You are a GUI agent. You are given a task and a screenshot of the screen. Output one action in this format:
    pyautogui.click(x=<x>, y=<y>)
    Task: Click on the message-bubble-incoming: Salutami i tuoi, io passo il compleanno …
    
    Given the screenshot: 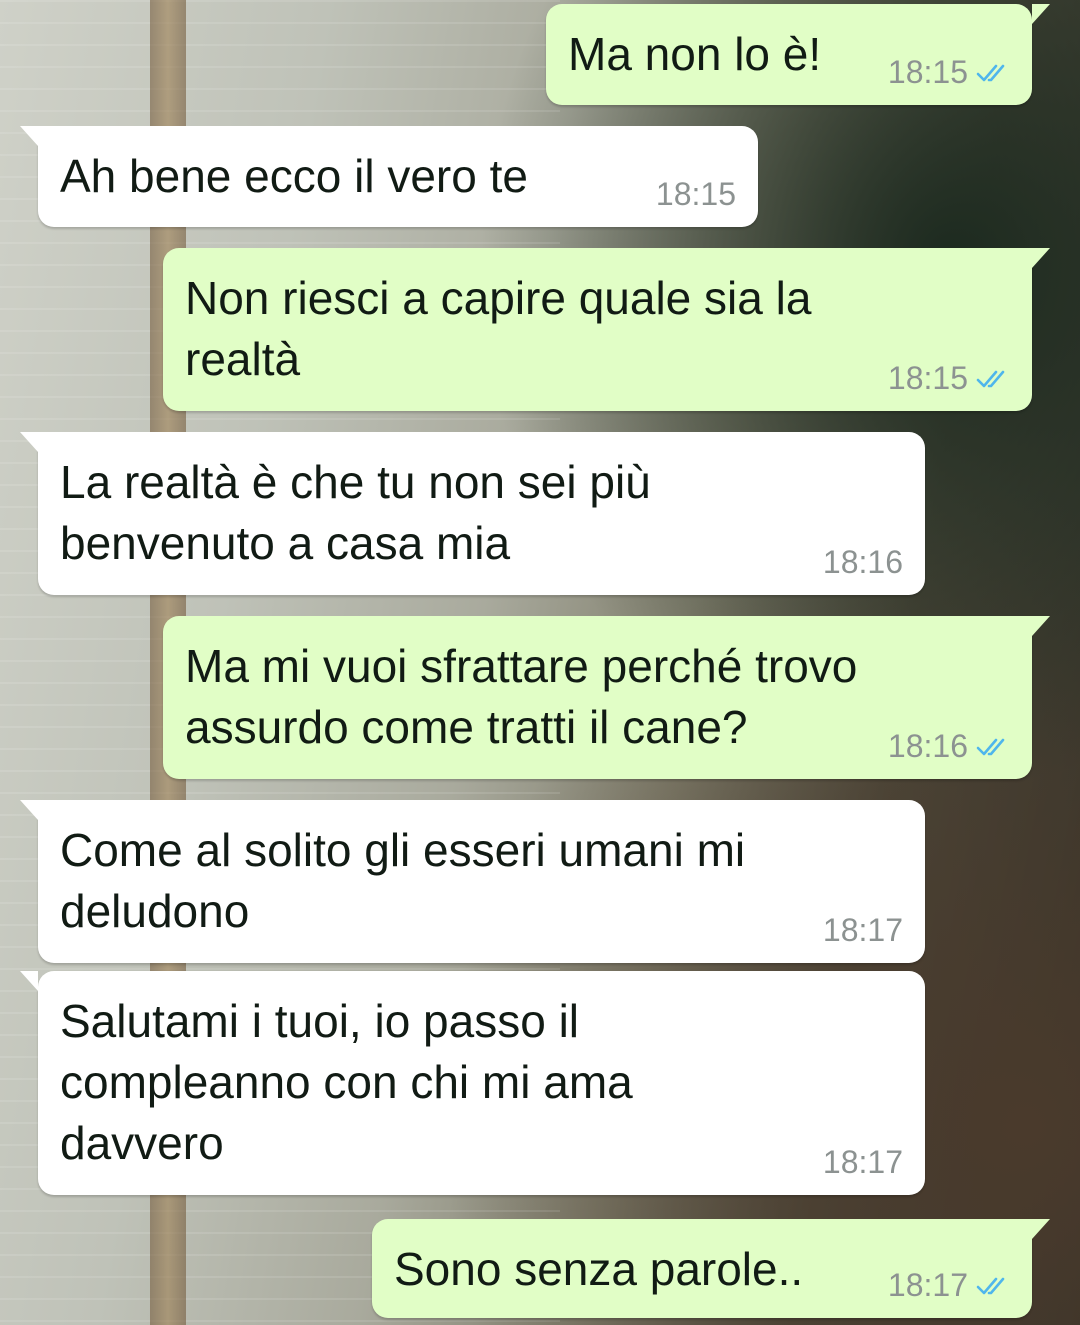 What is the action you would take?
    pyautogui.click(x=472, y=1083)
    